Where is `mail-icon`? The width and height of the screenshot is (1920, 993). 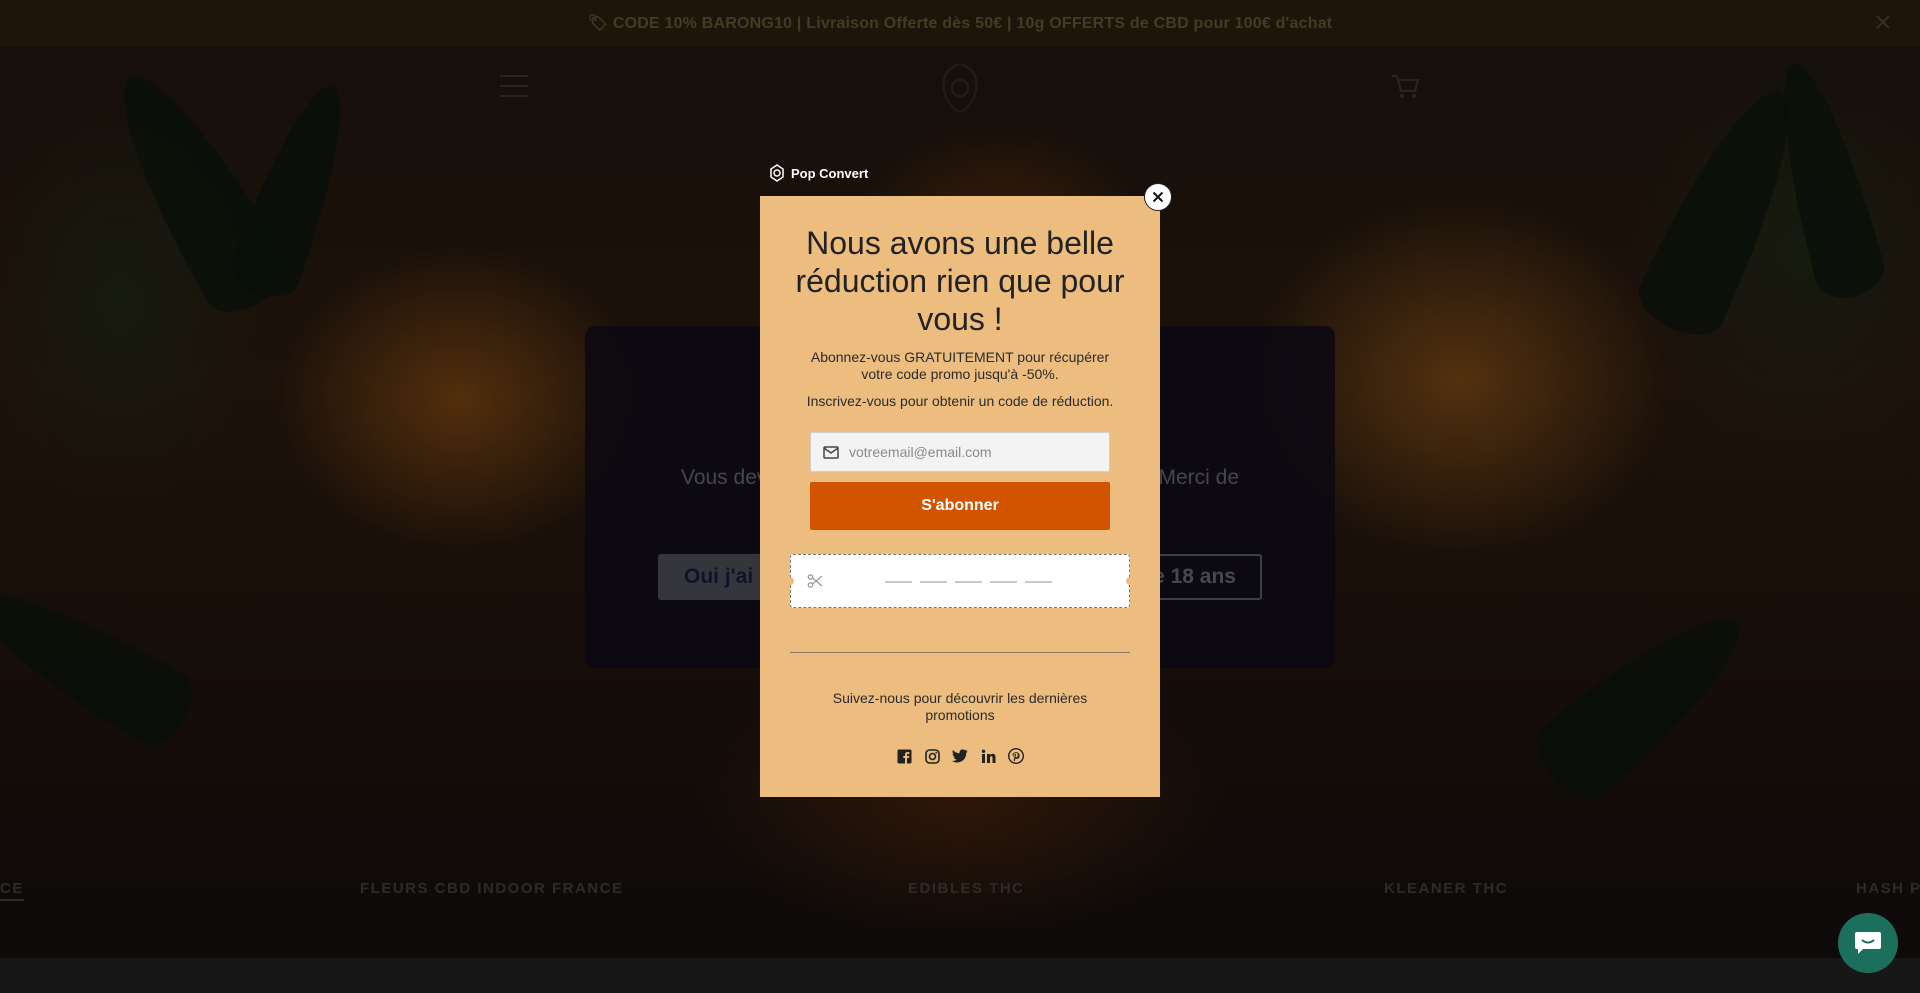
mail-icon is located at coordinates (831, 452).